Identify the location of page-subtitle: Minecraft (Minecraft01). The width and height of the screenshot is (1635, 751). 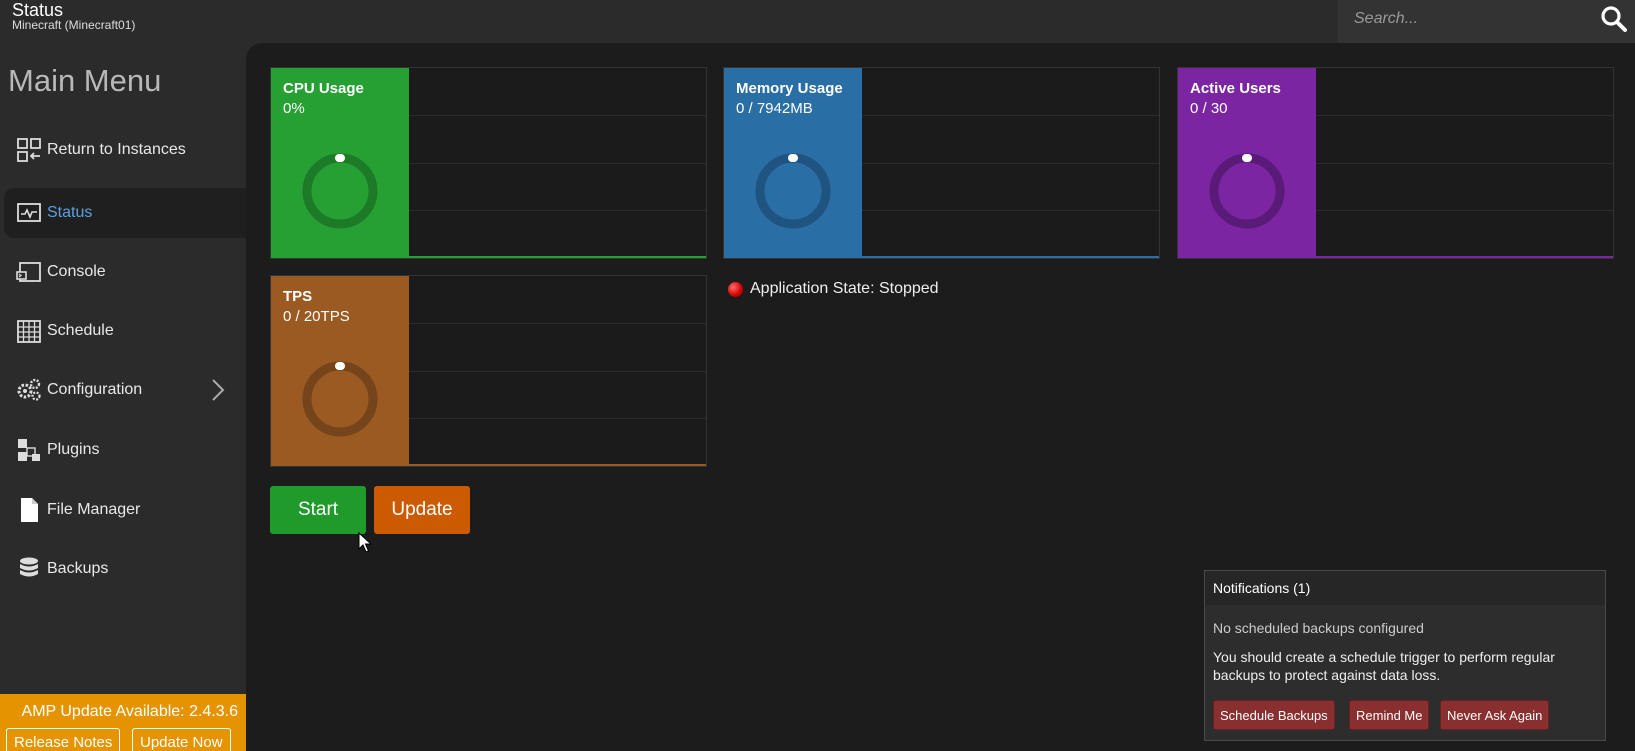
(74, 25).